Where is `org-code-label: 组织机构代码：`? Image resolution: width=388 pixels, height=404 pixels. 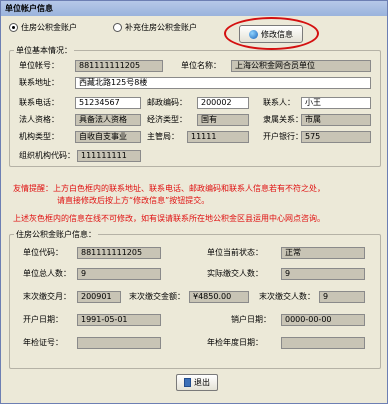 org-code-label: 组织机构代码： is located at coordinates (47, 155).